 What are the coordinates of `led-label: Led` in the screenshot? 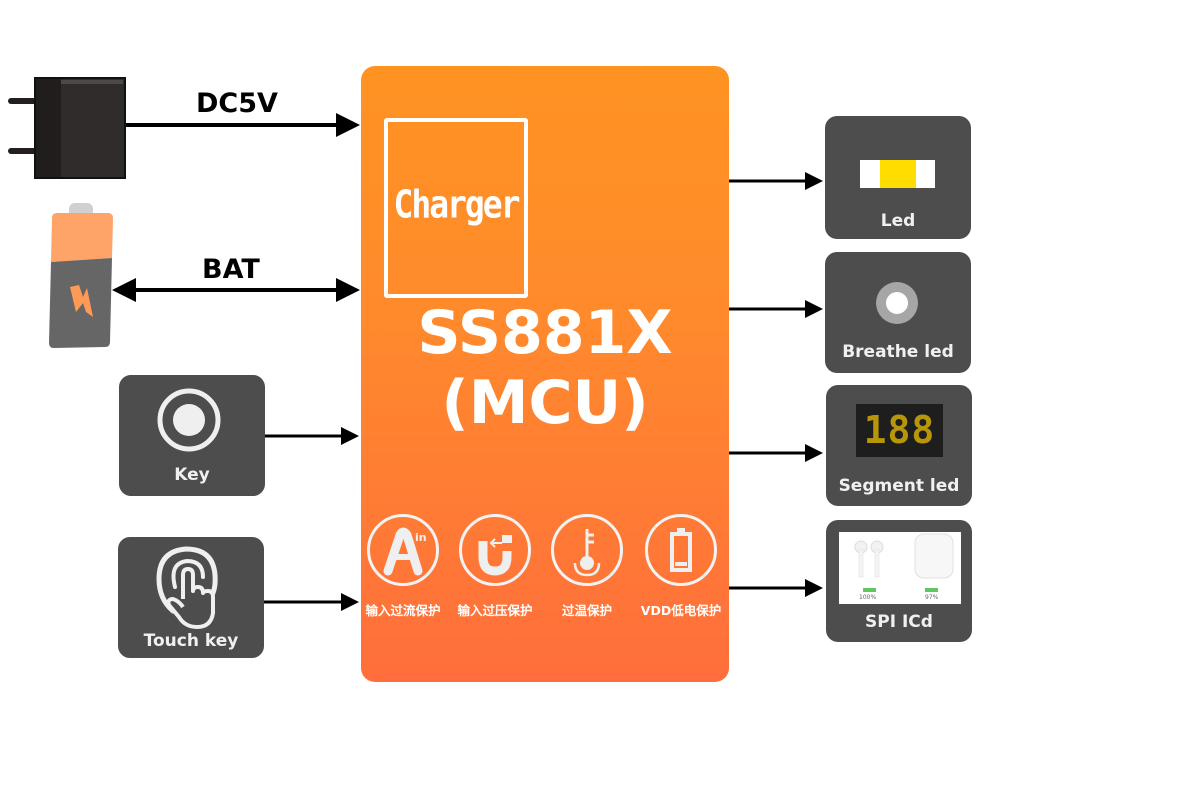 It's located at (898, 221).